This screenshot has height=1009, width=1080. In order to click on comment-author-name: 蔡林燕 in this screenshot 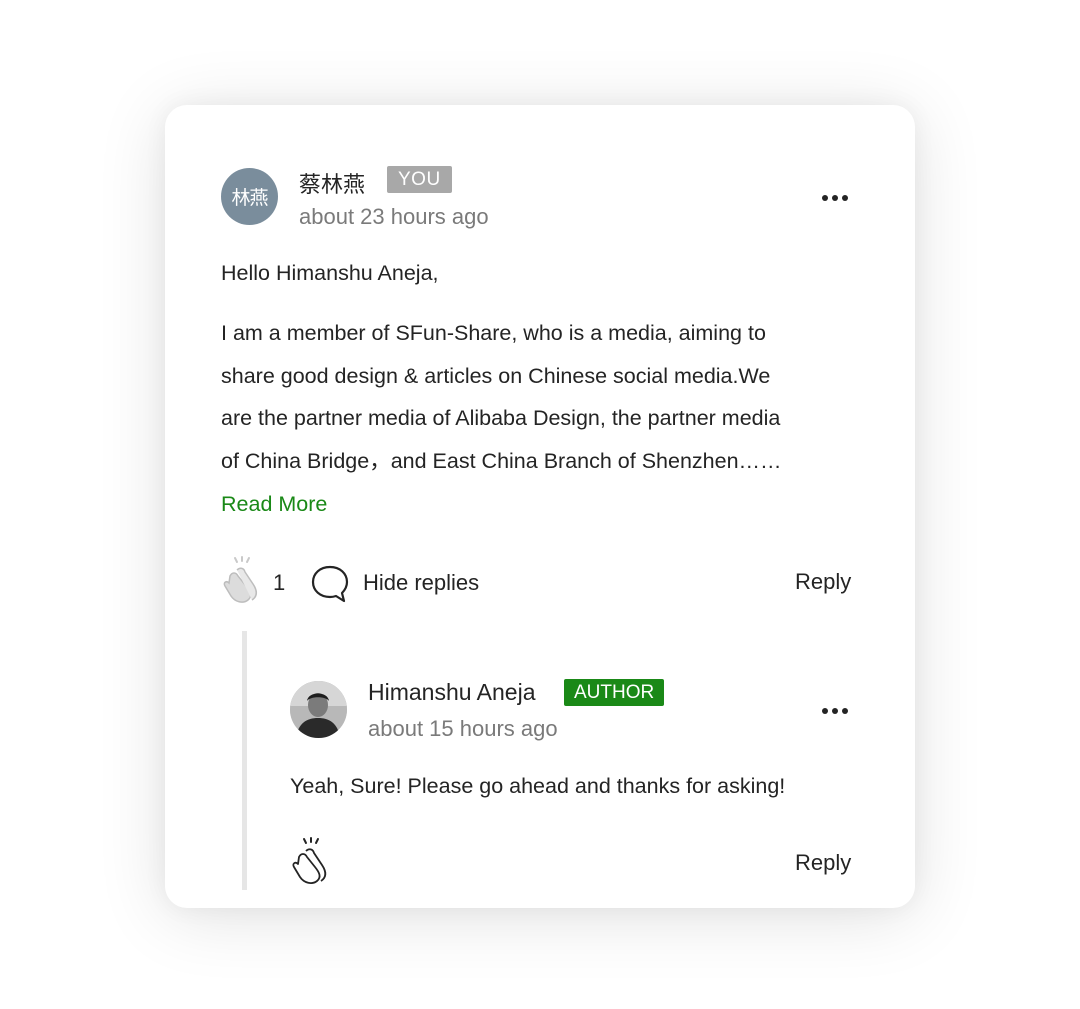, I will do `click(332, 183)`.